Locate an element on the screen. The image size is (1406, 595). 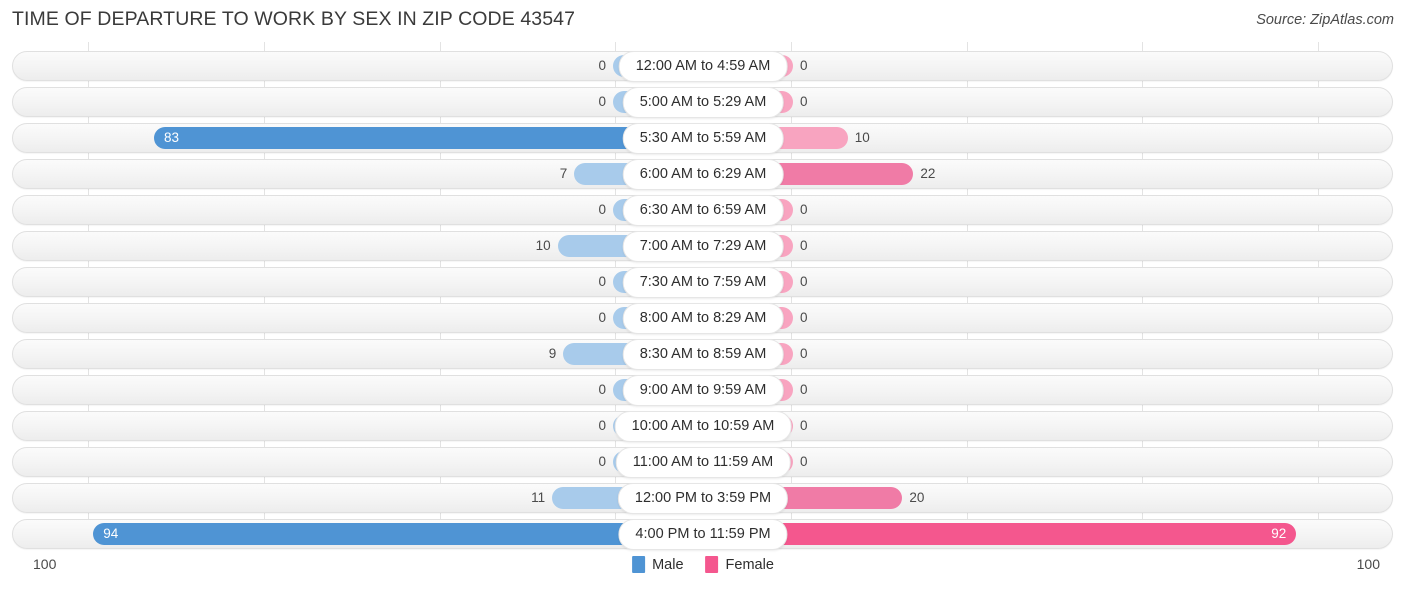
chart-row: 11 20 12:00 PM to 3:59 PM is located at coordinates (703, 498).